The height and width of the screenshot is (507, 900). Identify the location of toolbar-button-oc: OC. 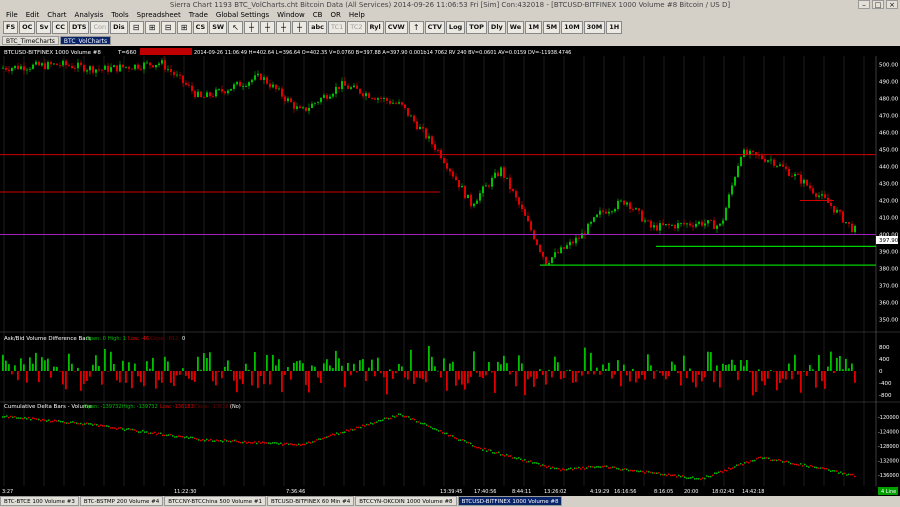
(27, 27).